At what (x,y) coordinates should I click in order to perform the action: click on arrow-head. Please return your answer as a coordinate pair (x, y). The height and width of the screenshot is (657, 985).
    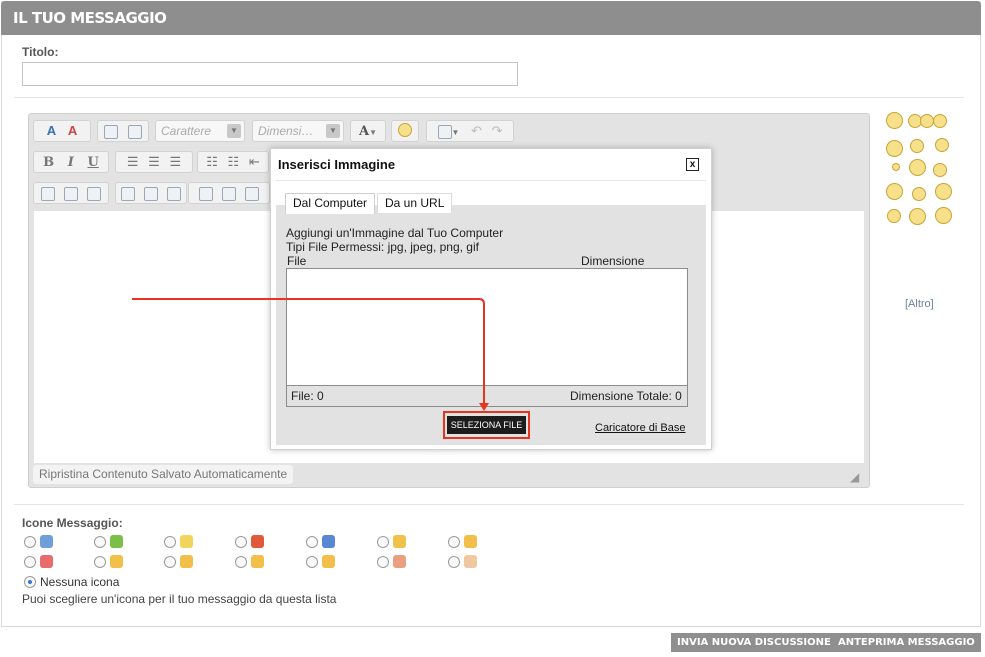
    Looking at the image, I should click on (484, 407).